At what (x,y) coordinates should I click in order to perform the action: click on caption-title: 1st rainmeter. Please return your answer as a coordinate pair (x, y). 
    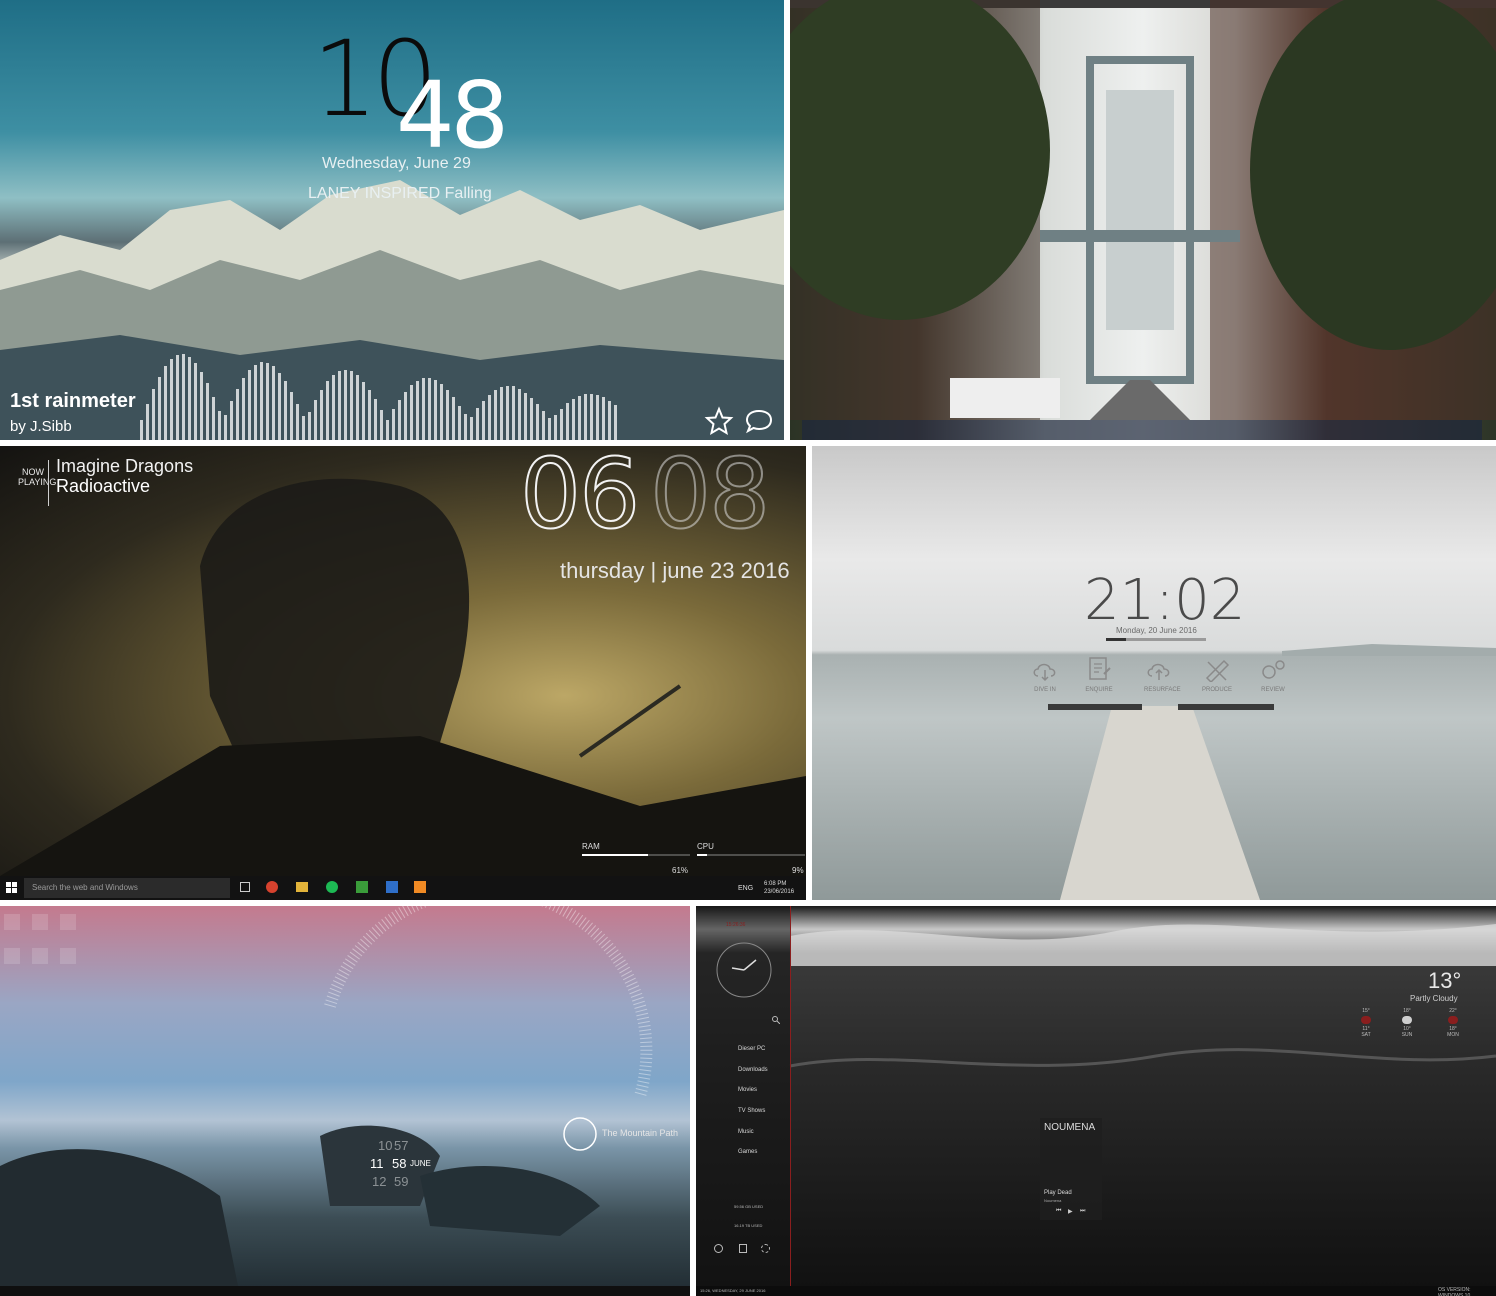
    Looking at the image, I should click on (73, 401).